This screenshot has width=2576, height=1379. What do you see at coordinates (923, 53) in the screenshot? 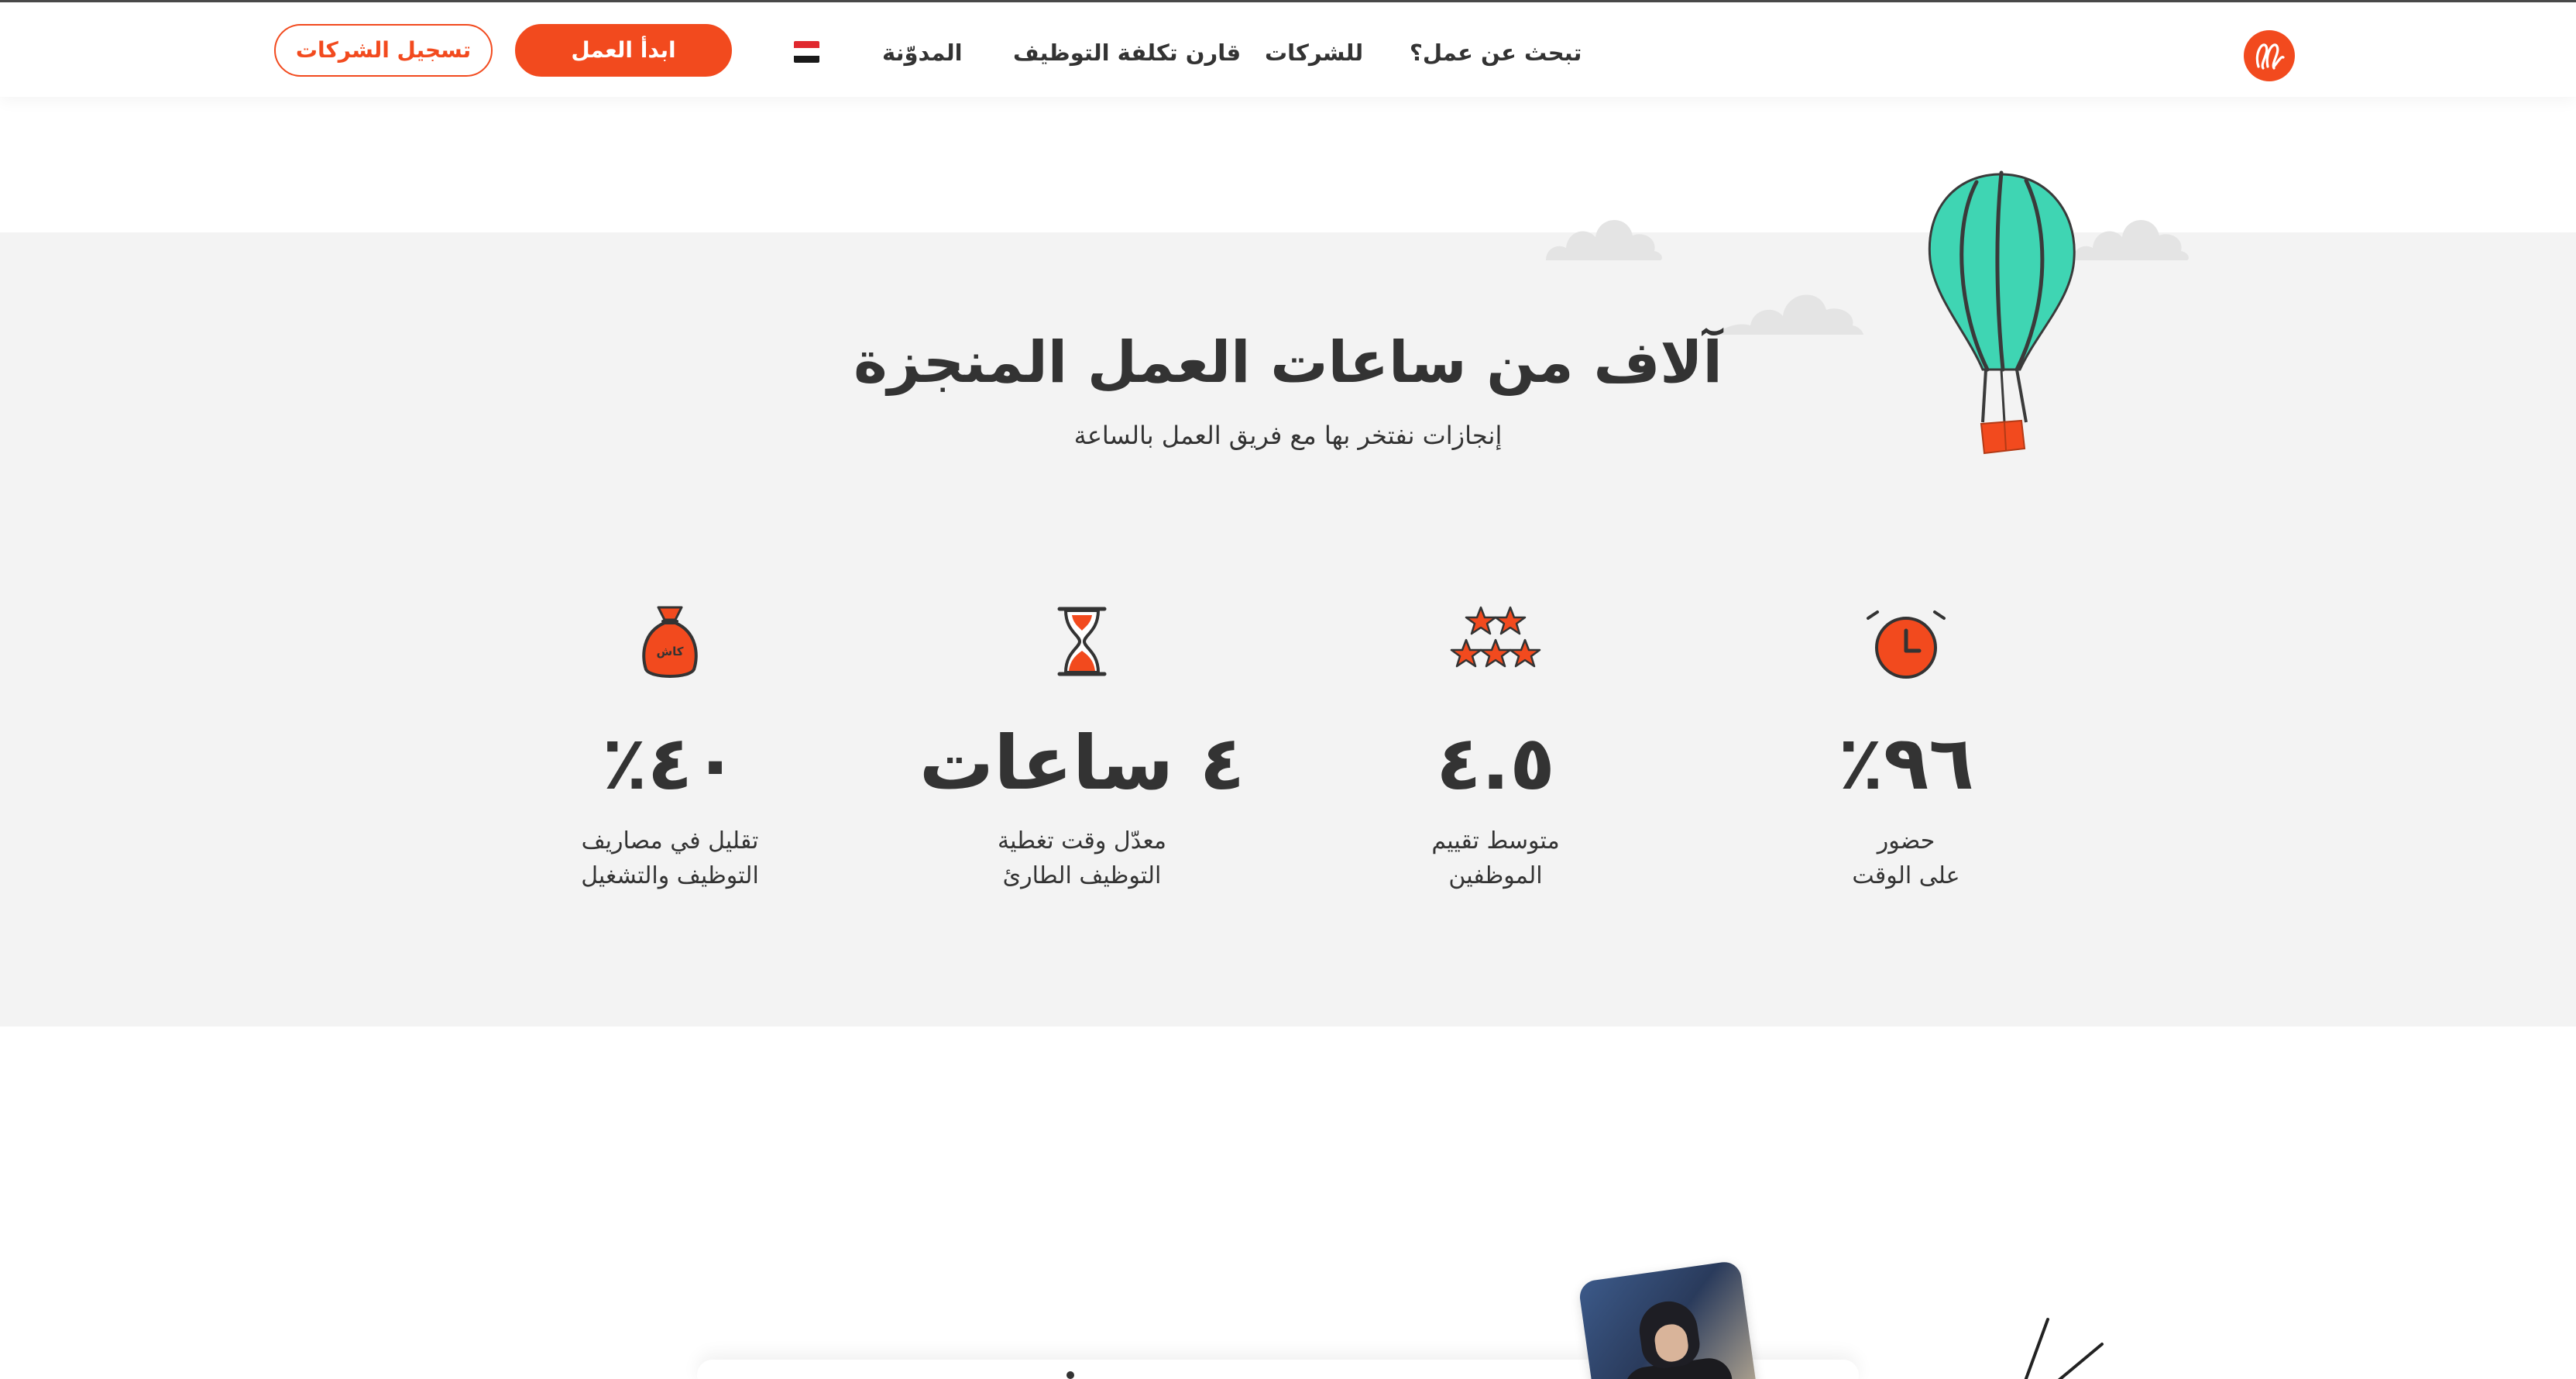
I see `nav-blog: المدوّنة` at bounding box center [923, 53].